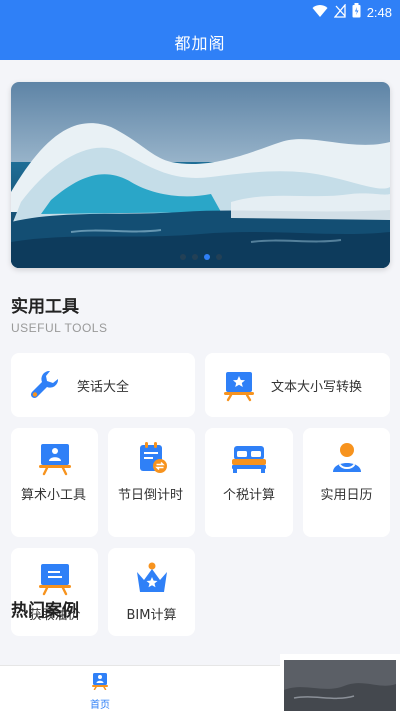  I want to click on crown-icon, so click(151, 579).